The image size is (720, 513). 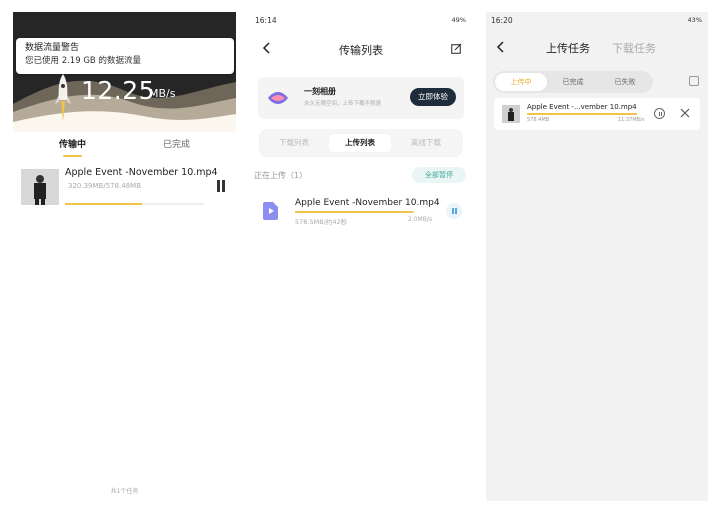 I want to click on tab-transferring: 传输中, so click(x=72, y=147).